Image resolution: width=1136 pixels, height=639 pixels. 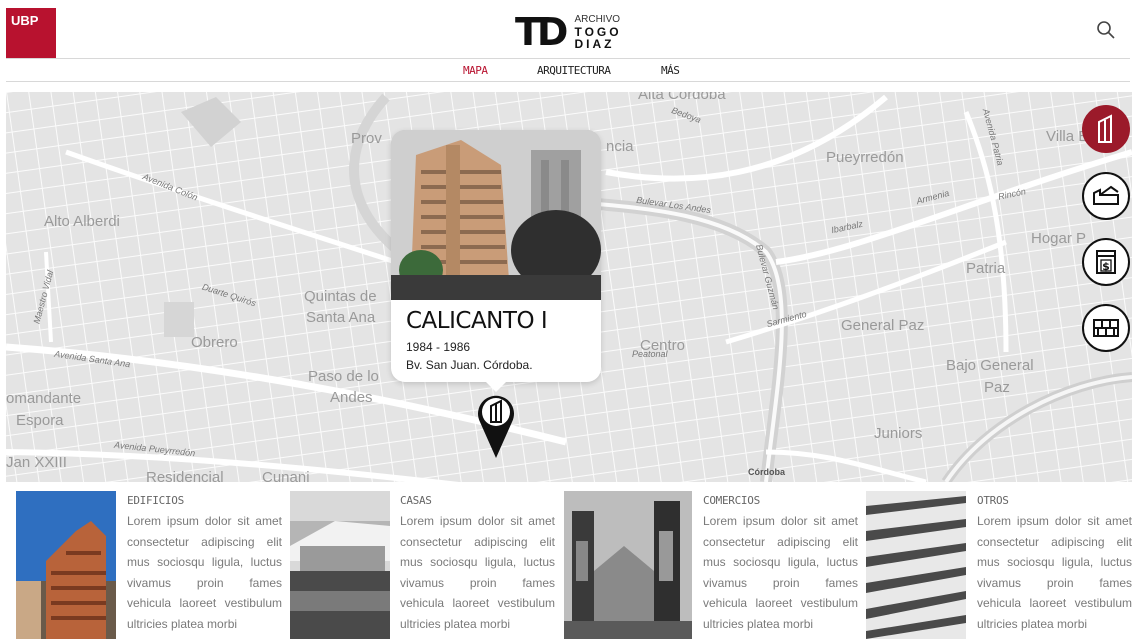 I want to click on map-label: Quintas de, so click(x=340, y=296).